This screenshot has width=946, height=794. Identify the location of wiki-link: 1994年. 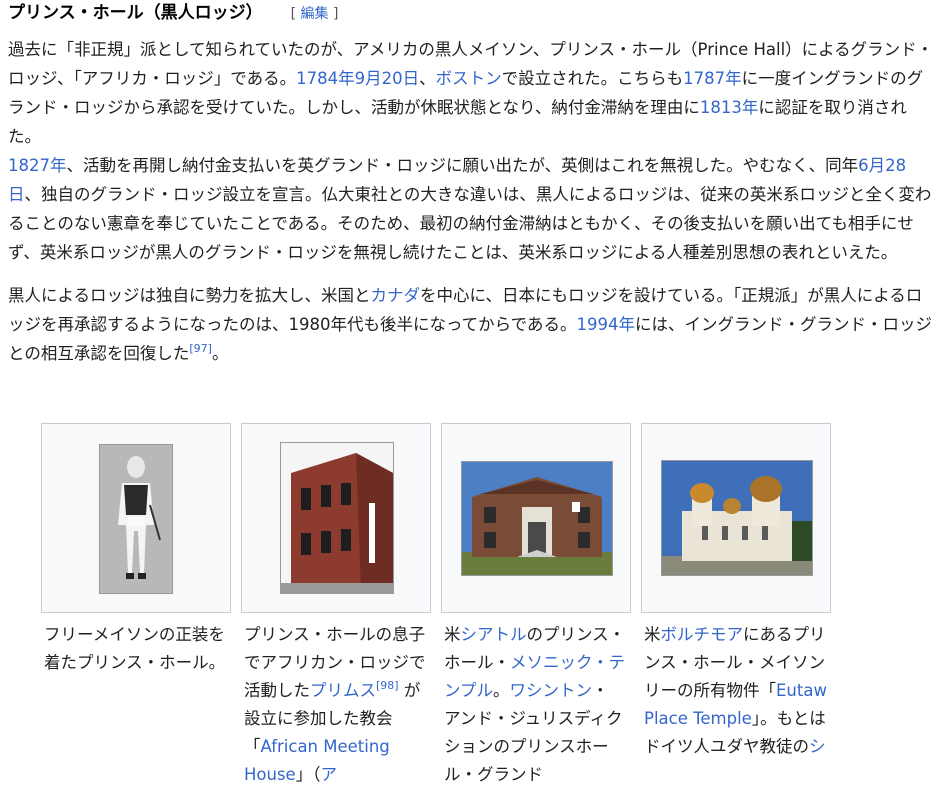
(606, 324).